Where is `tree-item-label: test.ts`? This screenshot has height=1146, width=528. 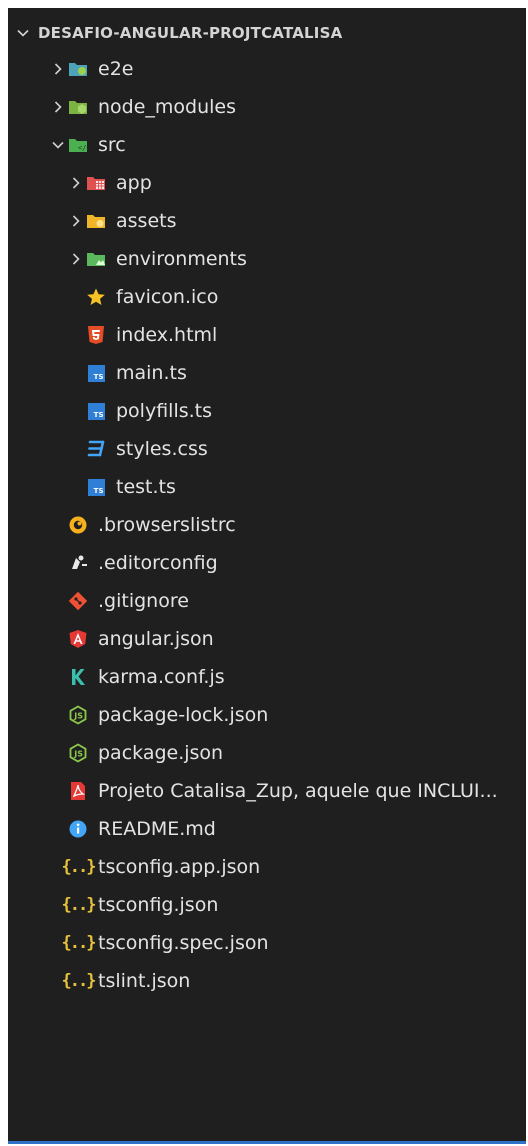 tree-item-label: test.ts is located at coordinates (146, 487).